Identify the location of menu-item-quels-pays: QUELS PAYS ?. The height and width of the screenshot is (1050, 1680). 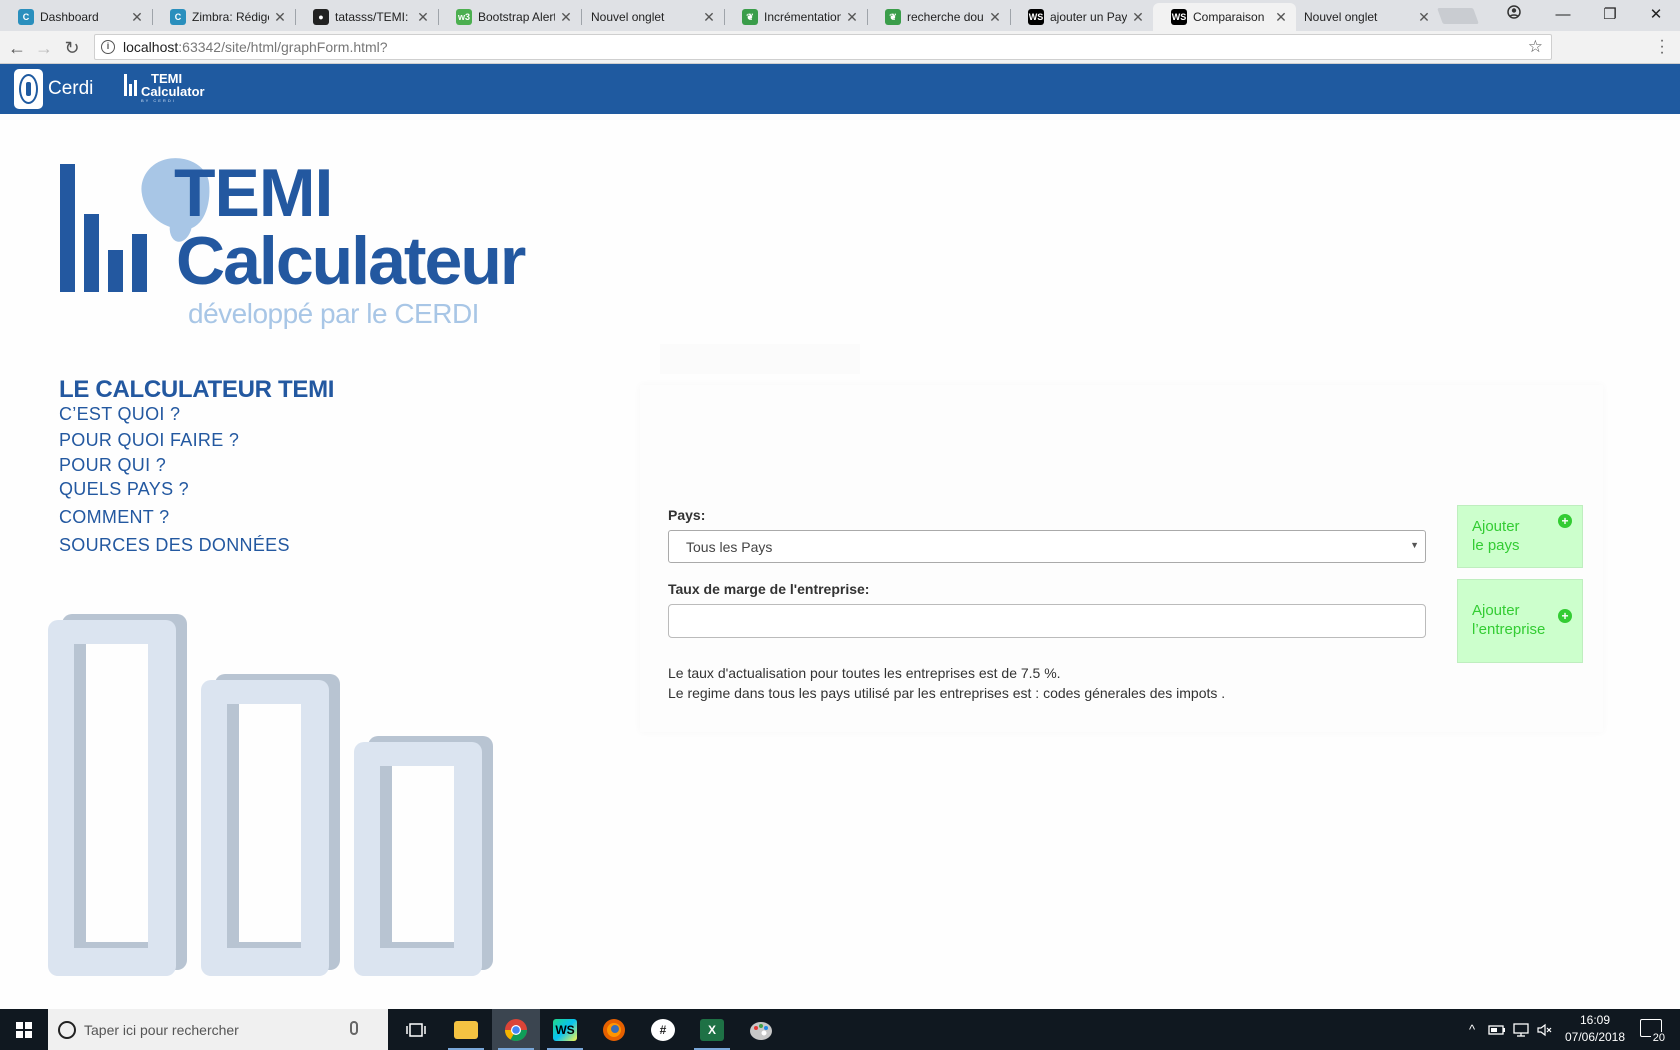
(124, 489).